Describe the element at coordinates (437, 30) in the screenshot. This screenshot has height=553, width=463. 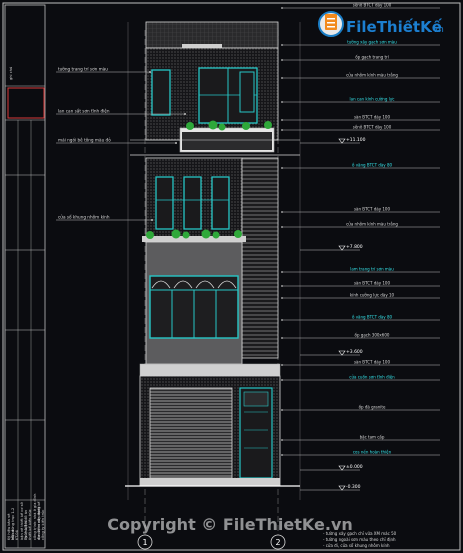
I see `svg-text: .vn` at that location.